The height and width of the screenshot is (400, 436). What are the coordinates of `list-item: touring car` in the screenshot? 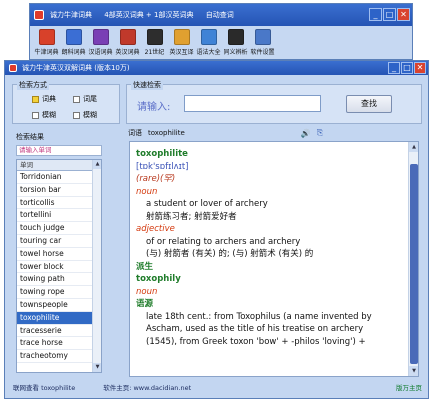 It's located at (59, 241).